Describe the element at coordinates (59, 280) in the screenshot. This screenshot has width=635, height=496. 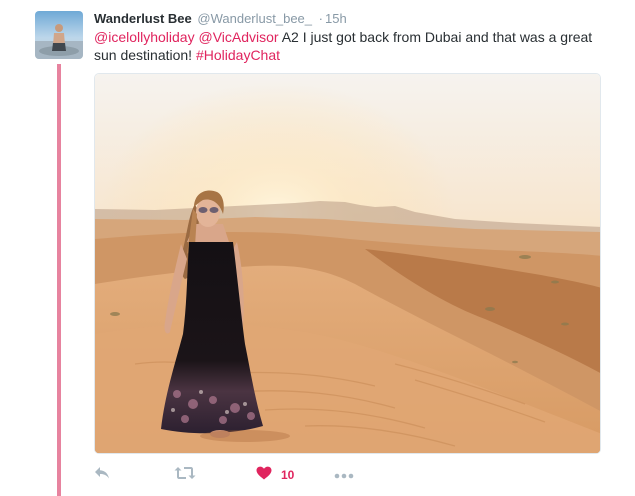
I see `thread-line` at that location.